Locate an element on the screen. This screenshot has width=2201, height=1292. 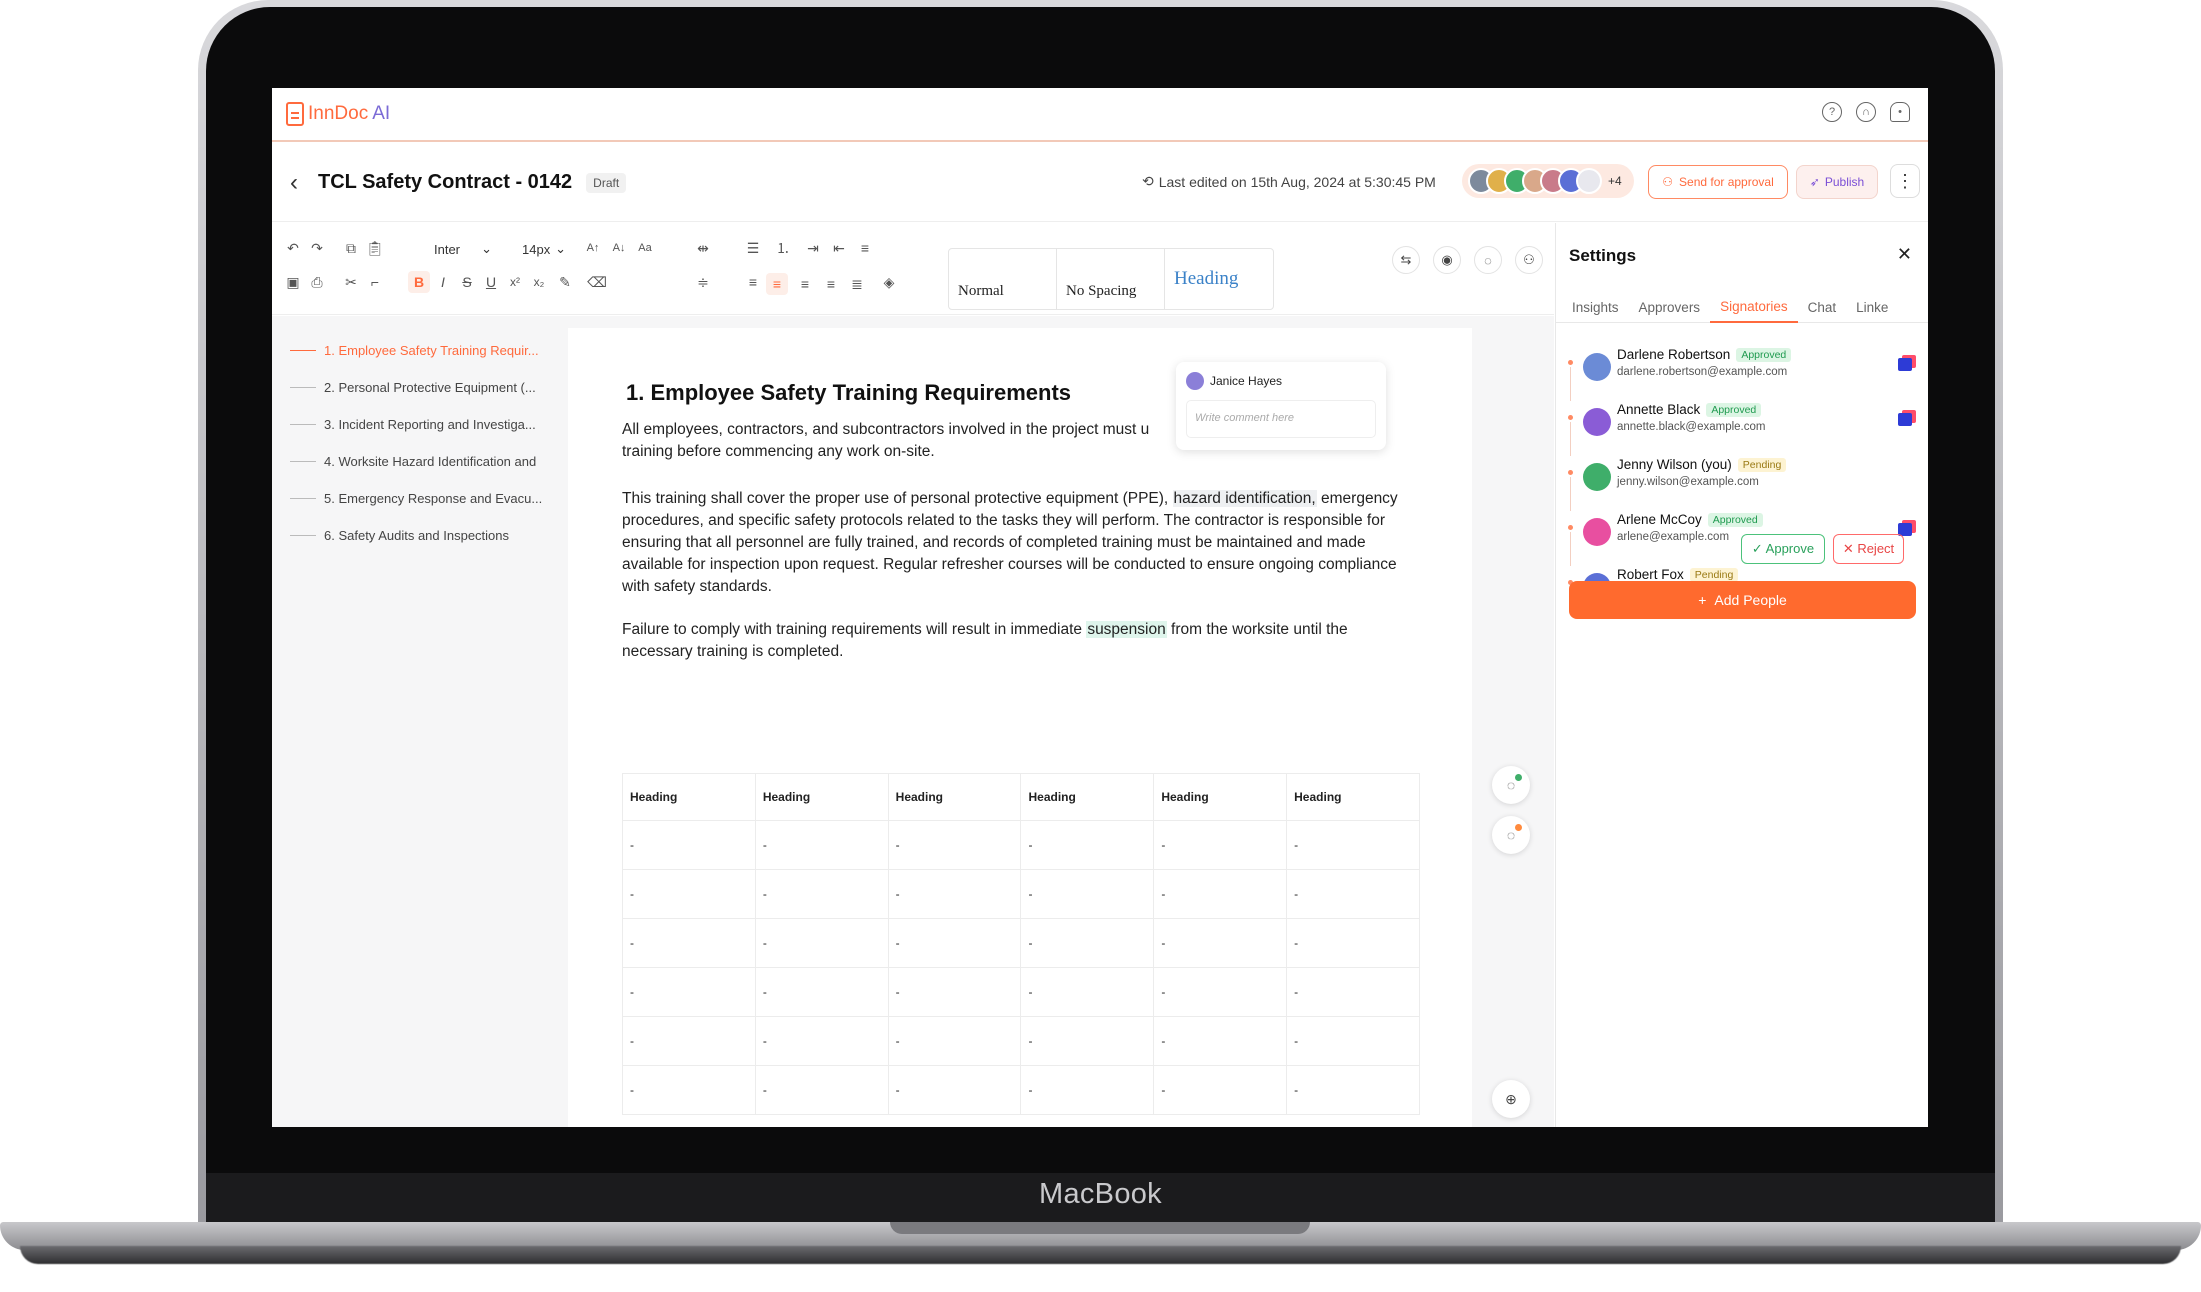
bold-icon: B is located at coordinates (419, 282).